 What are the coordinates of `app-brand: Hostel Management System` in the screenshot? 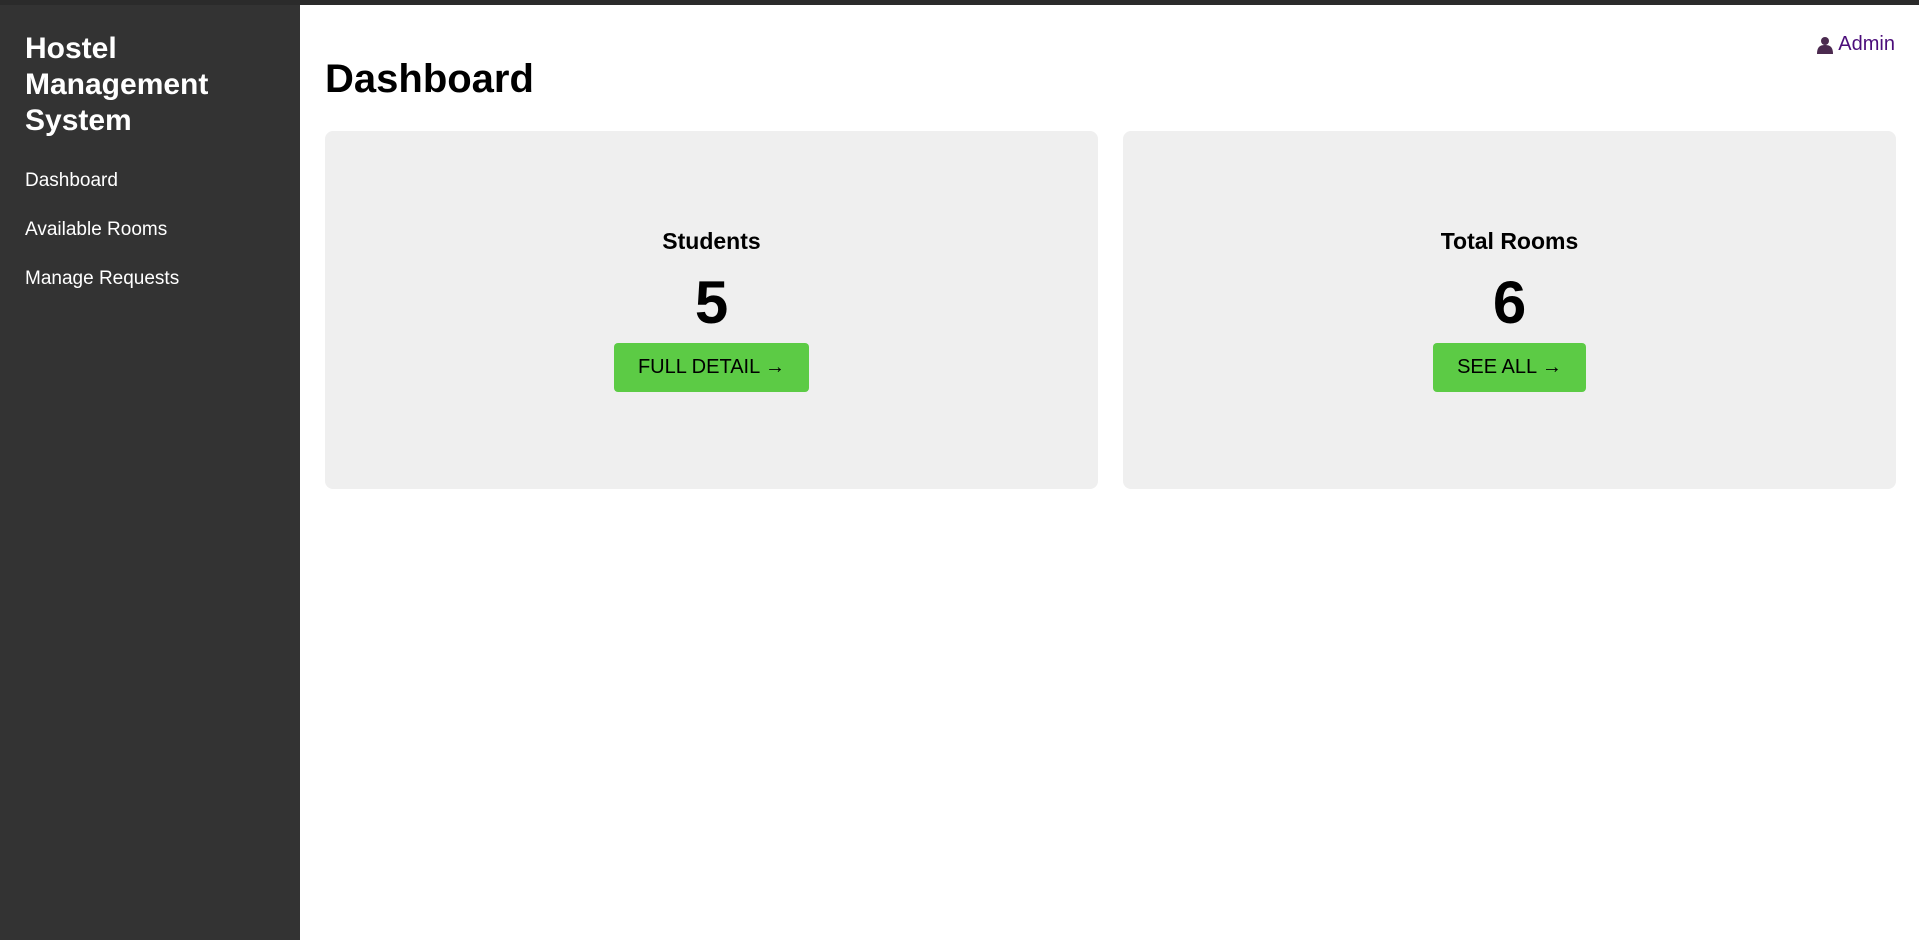 It's located at (117, 84).